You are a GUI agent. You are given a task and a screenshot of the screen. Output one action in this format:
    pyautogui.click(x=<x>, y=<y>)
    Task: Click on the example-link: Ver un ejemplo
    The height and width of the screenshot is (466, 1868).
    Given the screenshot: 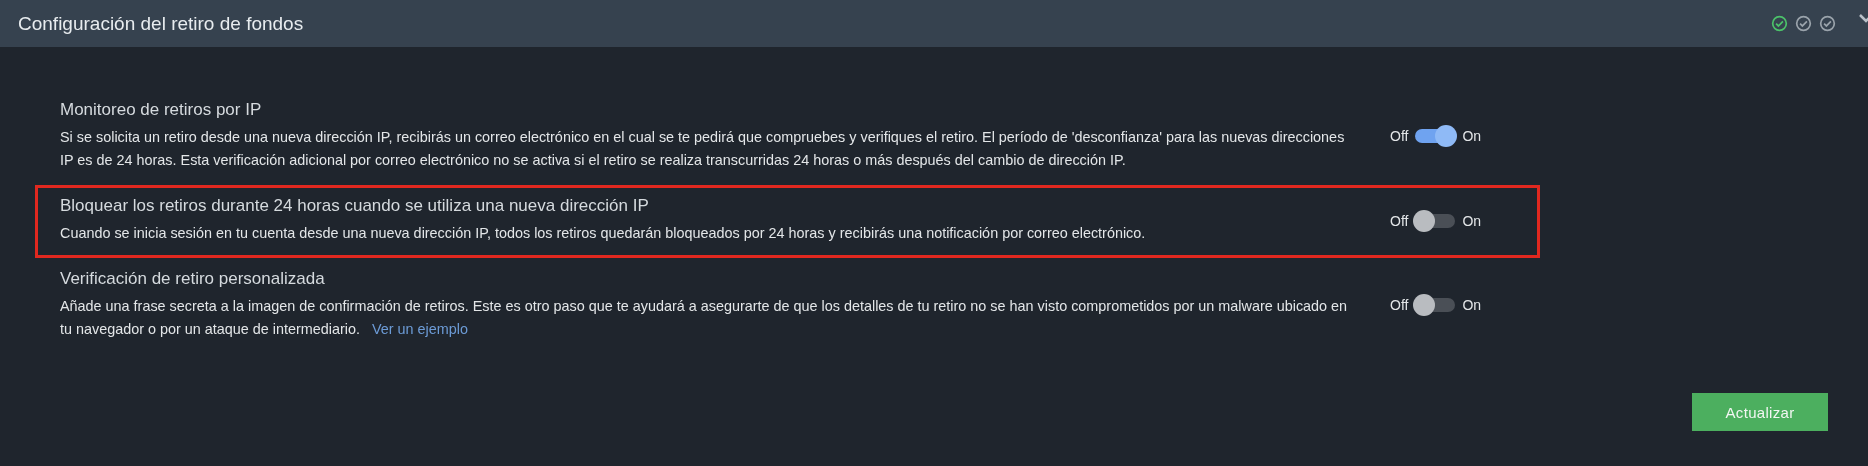 What is the action you would take?
    pyautogui.click(x=420, y=329)
    